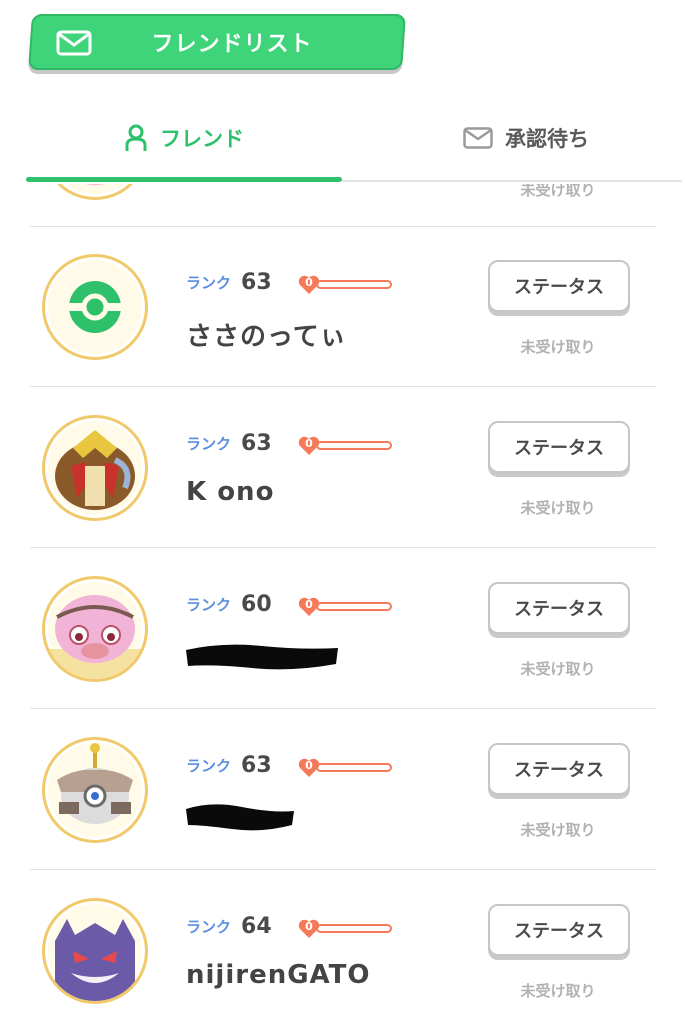  I want to click on tab-friends: フレンド, so click(184, 138).